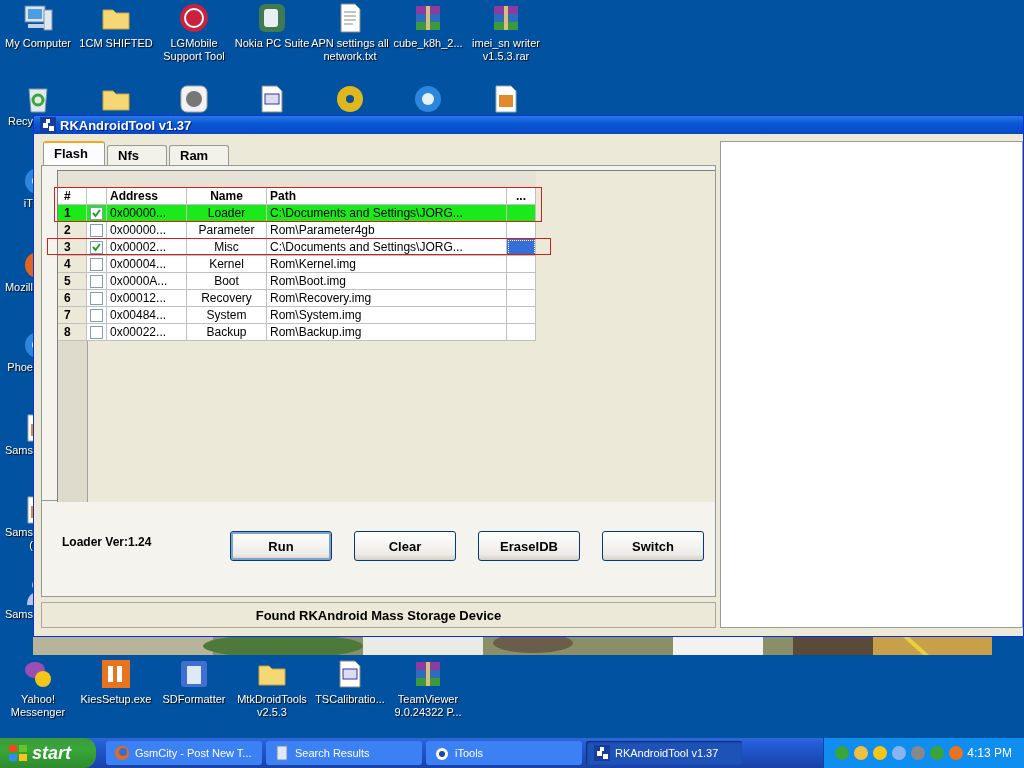  Describe the element at coordinates (38, 43) in the screenshot. I see `icon-label: My Computer` at that location.